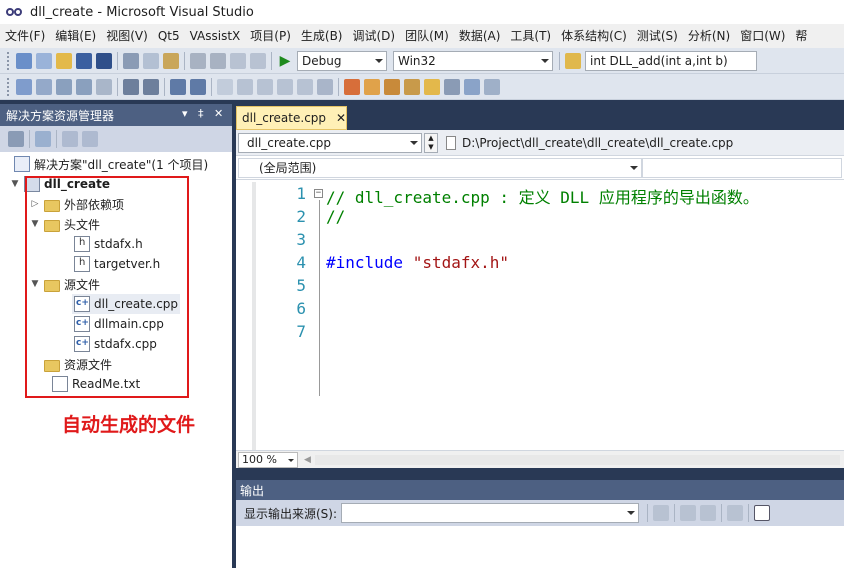 The width and height of the screenshot is (844, 568). What do you see at coordinates (111, 164) in the screenshot?
I see `tree-solution-node: 解决方案"dll_create"(1 个项目)` at bounding box center [111, 164].